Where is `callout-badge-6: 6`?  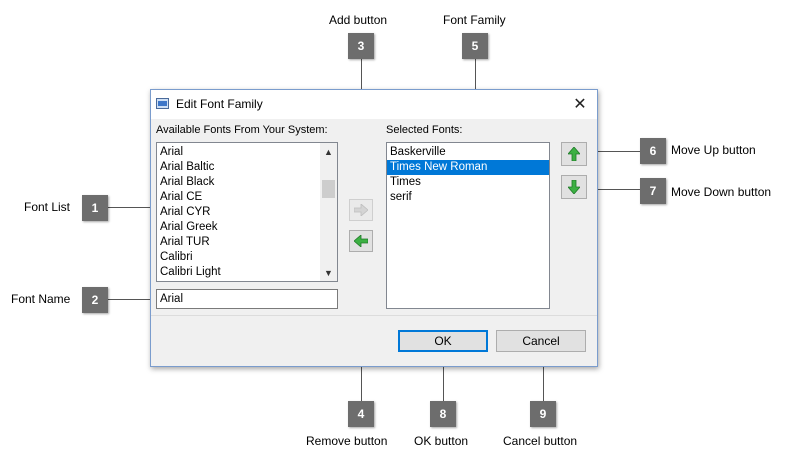 callout-badge-6: 6 is located at coordinates (653, 151).